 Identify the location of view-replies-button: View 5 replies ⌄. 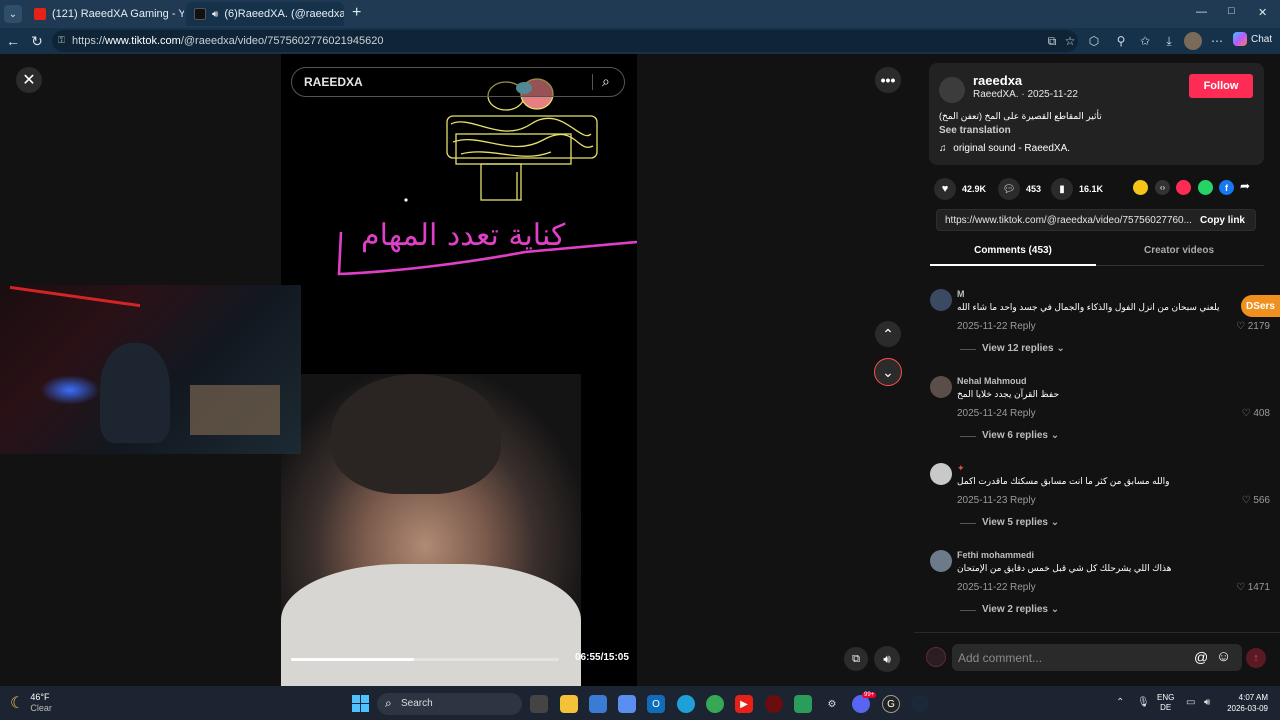
(1009, 522).